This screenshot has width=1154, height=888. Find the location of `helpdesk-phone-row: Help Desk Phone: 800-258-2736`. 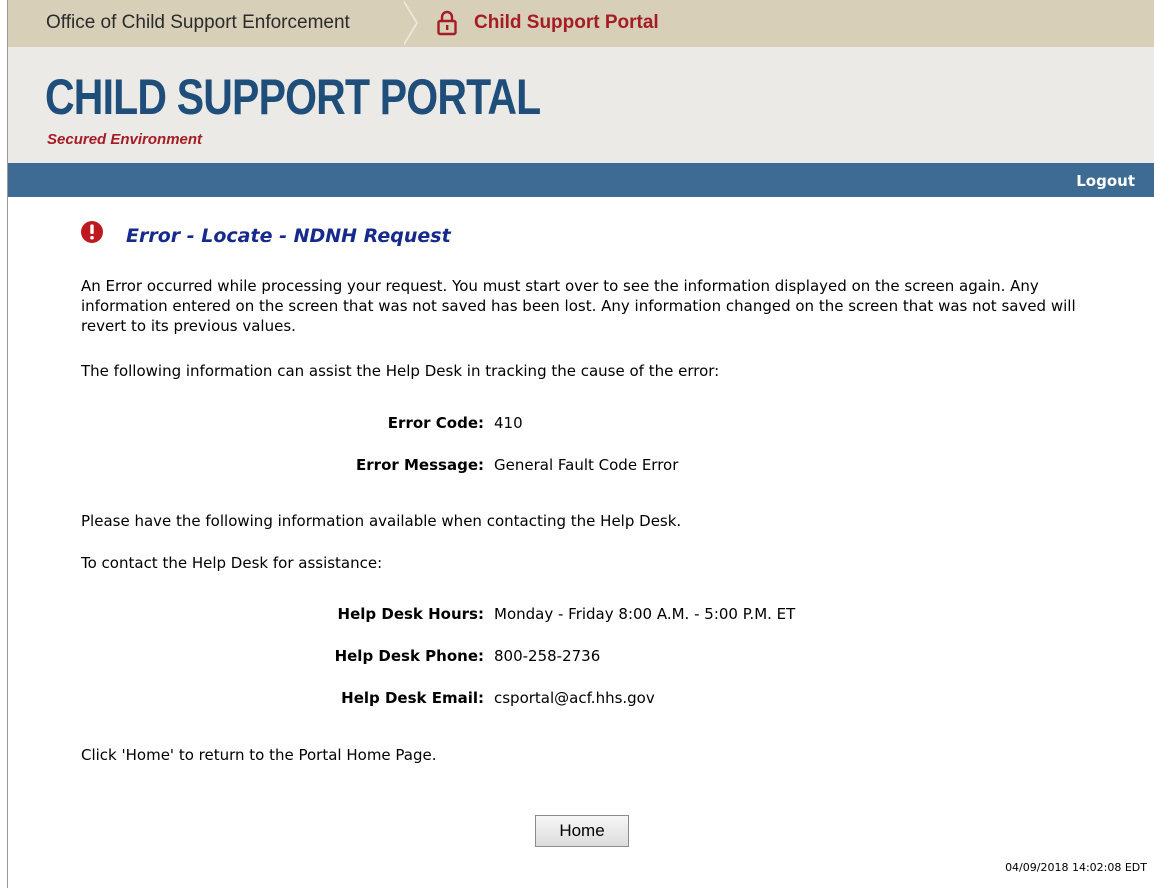

helpdesk-phone-row: Help Desk Phone: 800-258-2736 is located at coordinates (581, 658).